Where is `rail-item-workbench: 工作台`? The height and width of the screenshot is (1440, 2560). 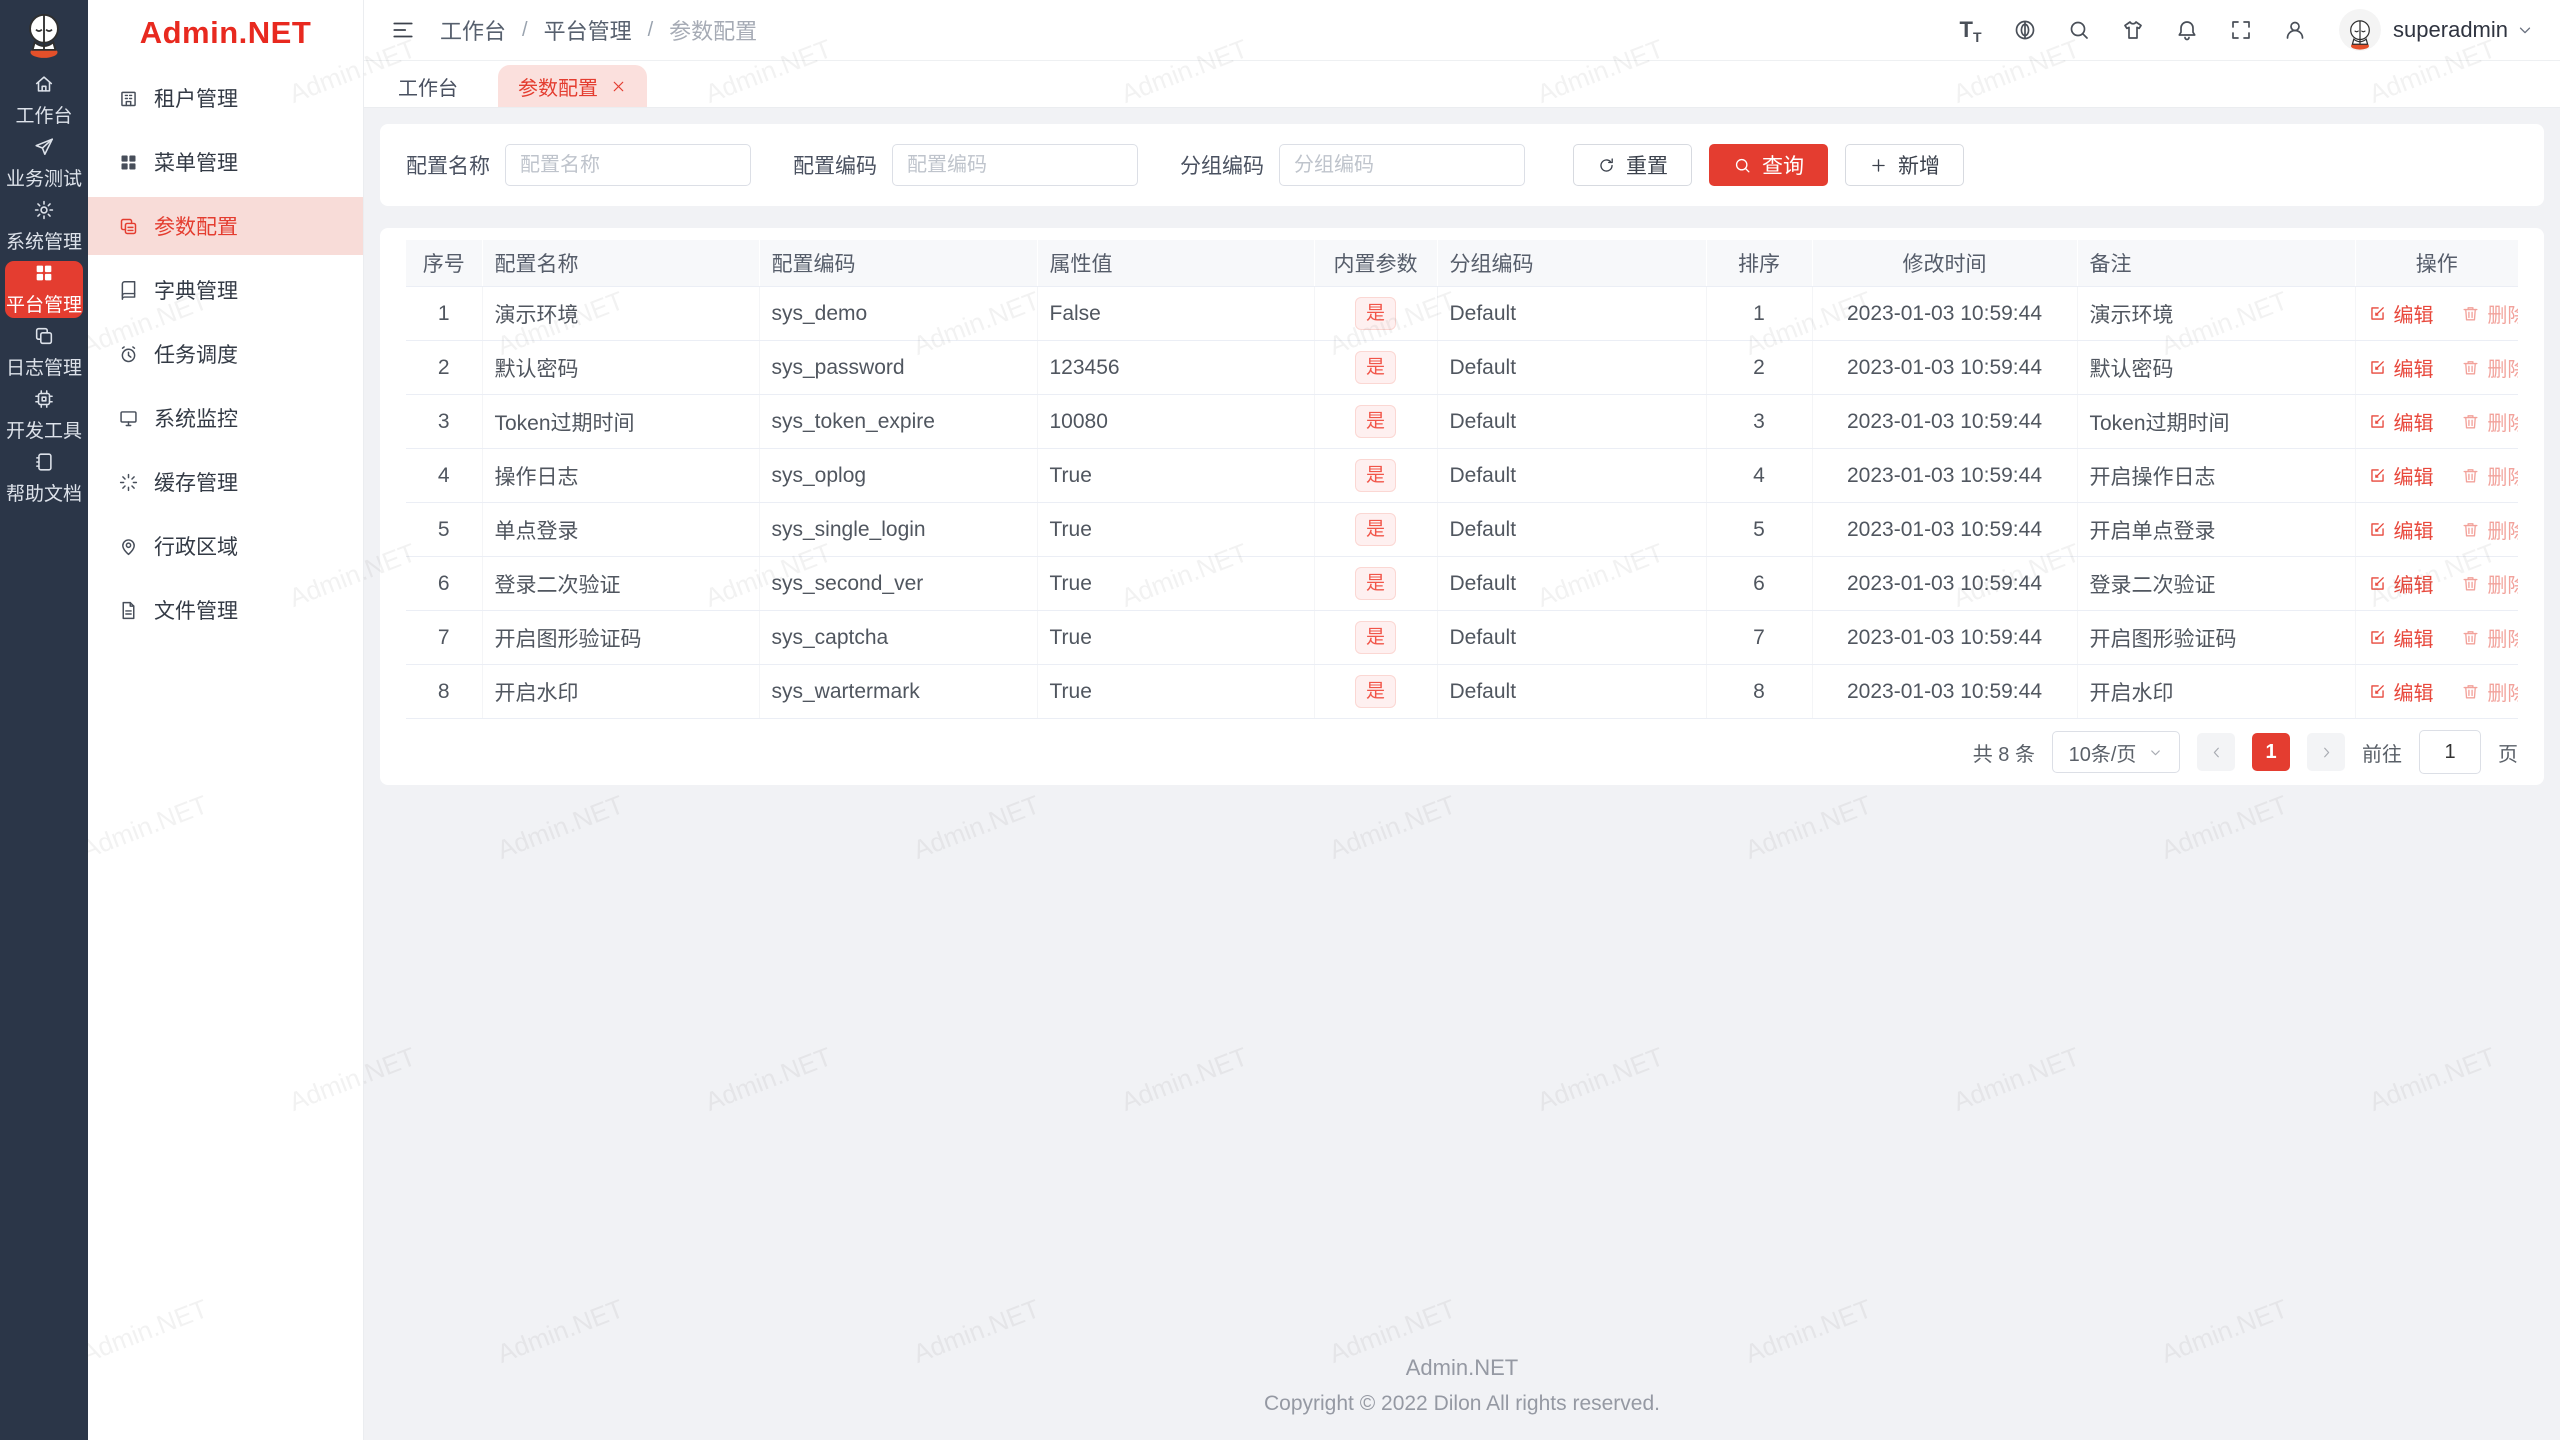
rail-item-workbench: 工作台 is located at coordinates (44, 100).